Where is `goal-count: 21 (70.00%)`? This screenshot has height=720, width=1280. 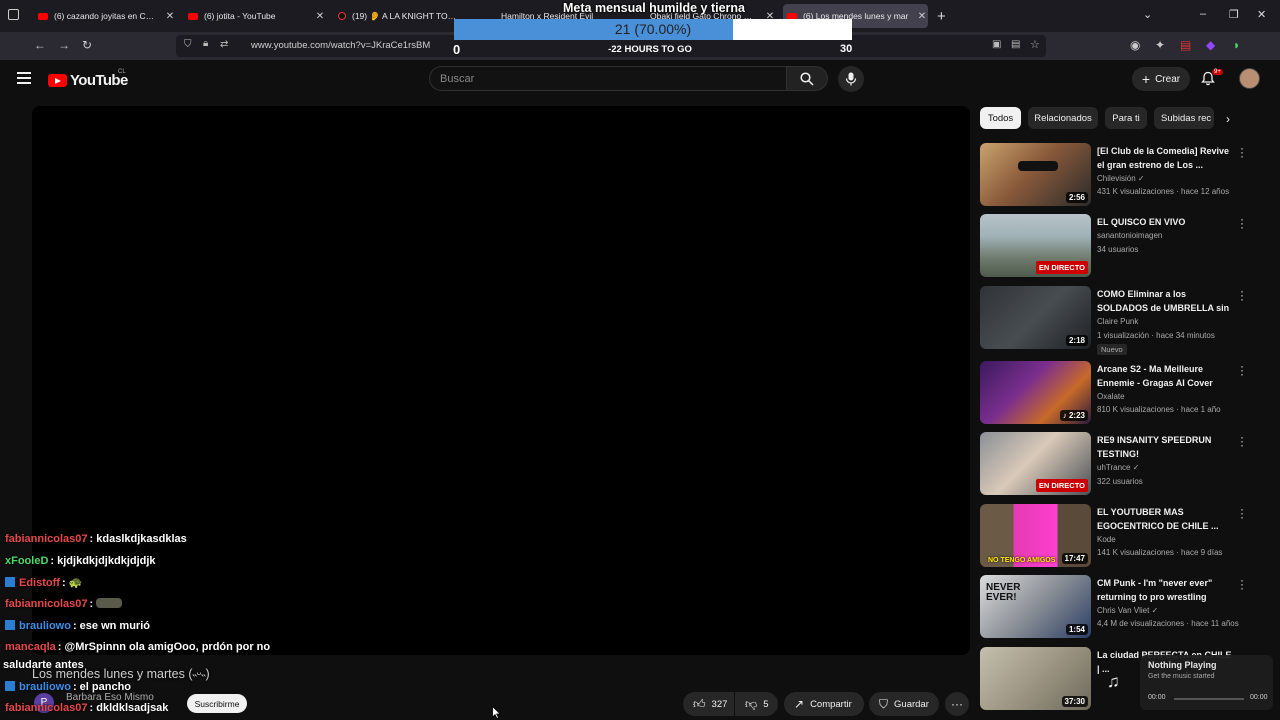 goal-count: 21 (70.00%) is located at coordinates (653, 29).